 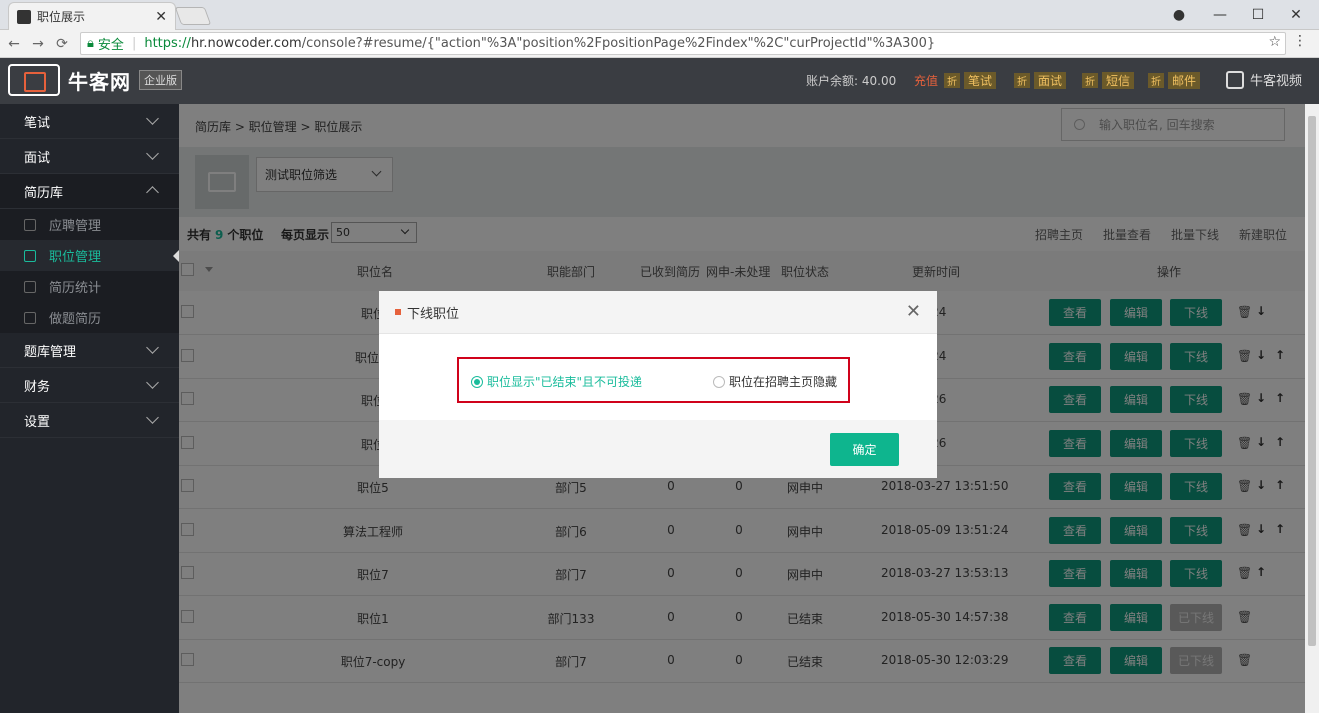 I want to click on dialog-footer: 确定, so click(x=658, y=449).